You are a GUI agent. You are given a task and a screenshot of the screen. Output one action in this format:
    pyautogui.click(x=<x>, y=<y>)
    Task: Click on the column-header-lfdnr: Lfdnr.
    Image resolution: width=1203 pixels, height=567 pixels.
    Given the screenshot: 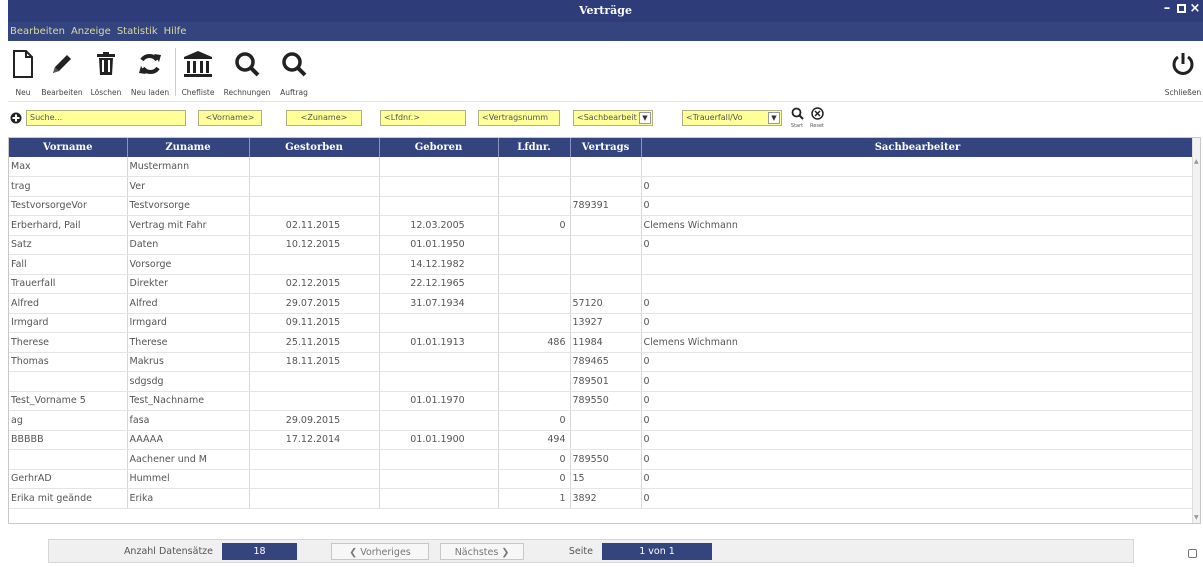 What is the action you would take?
    pyautogui.click(x=534, y=147)
    